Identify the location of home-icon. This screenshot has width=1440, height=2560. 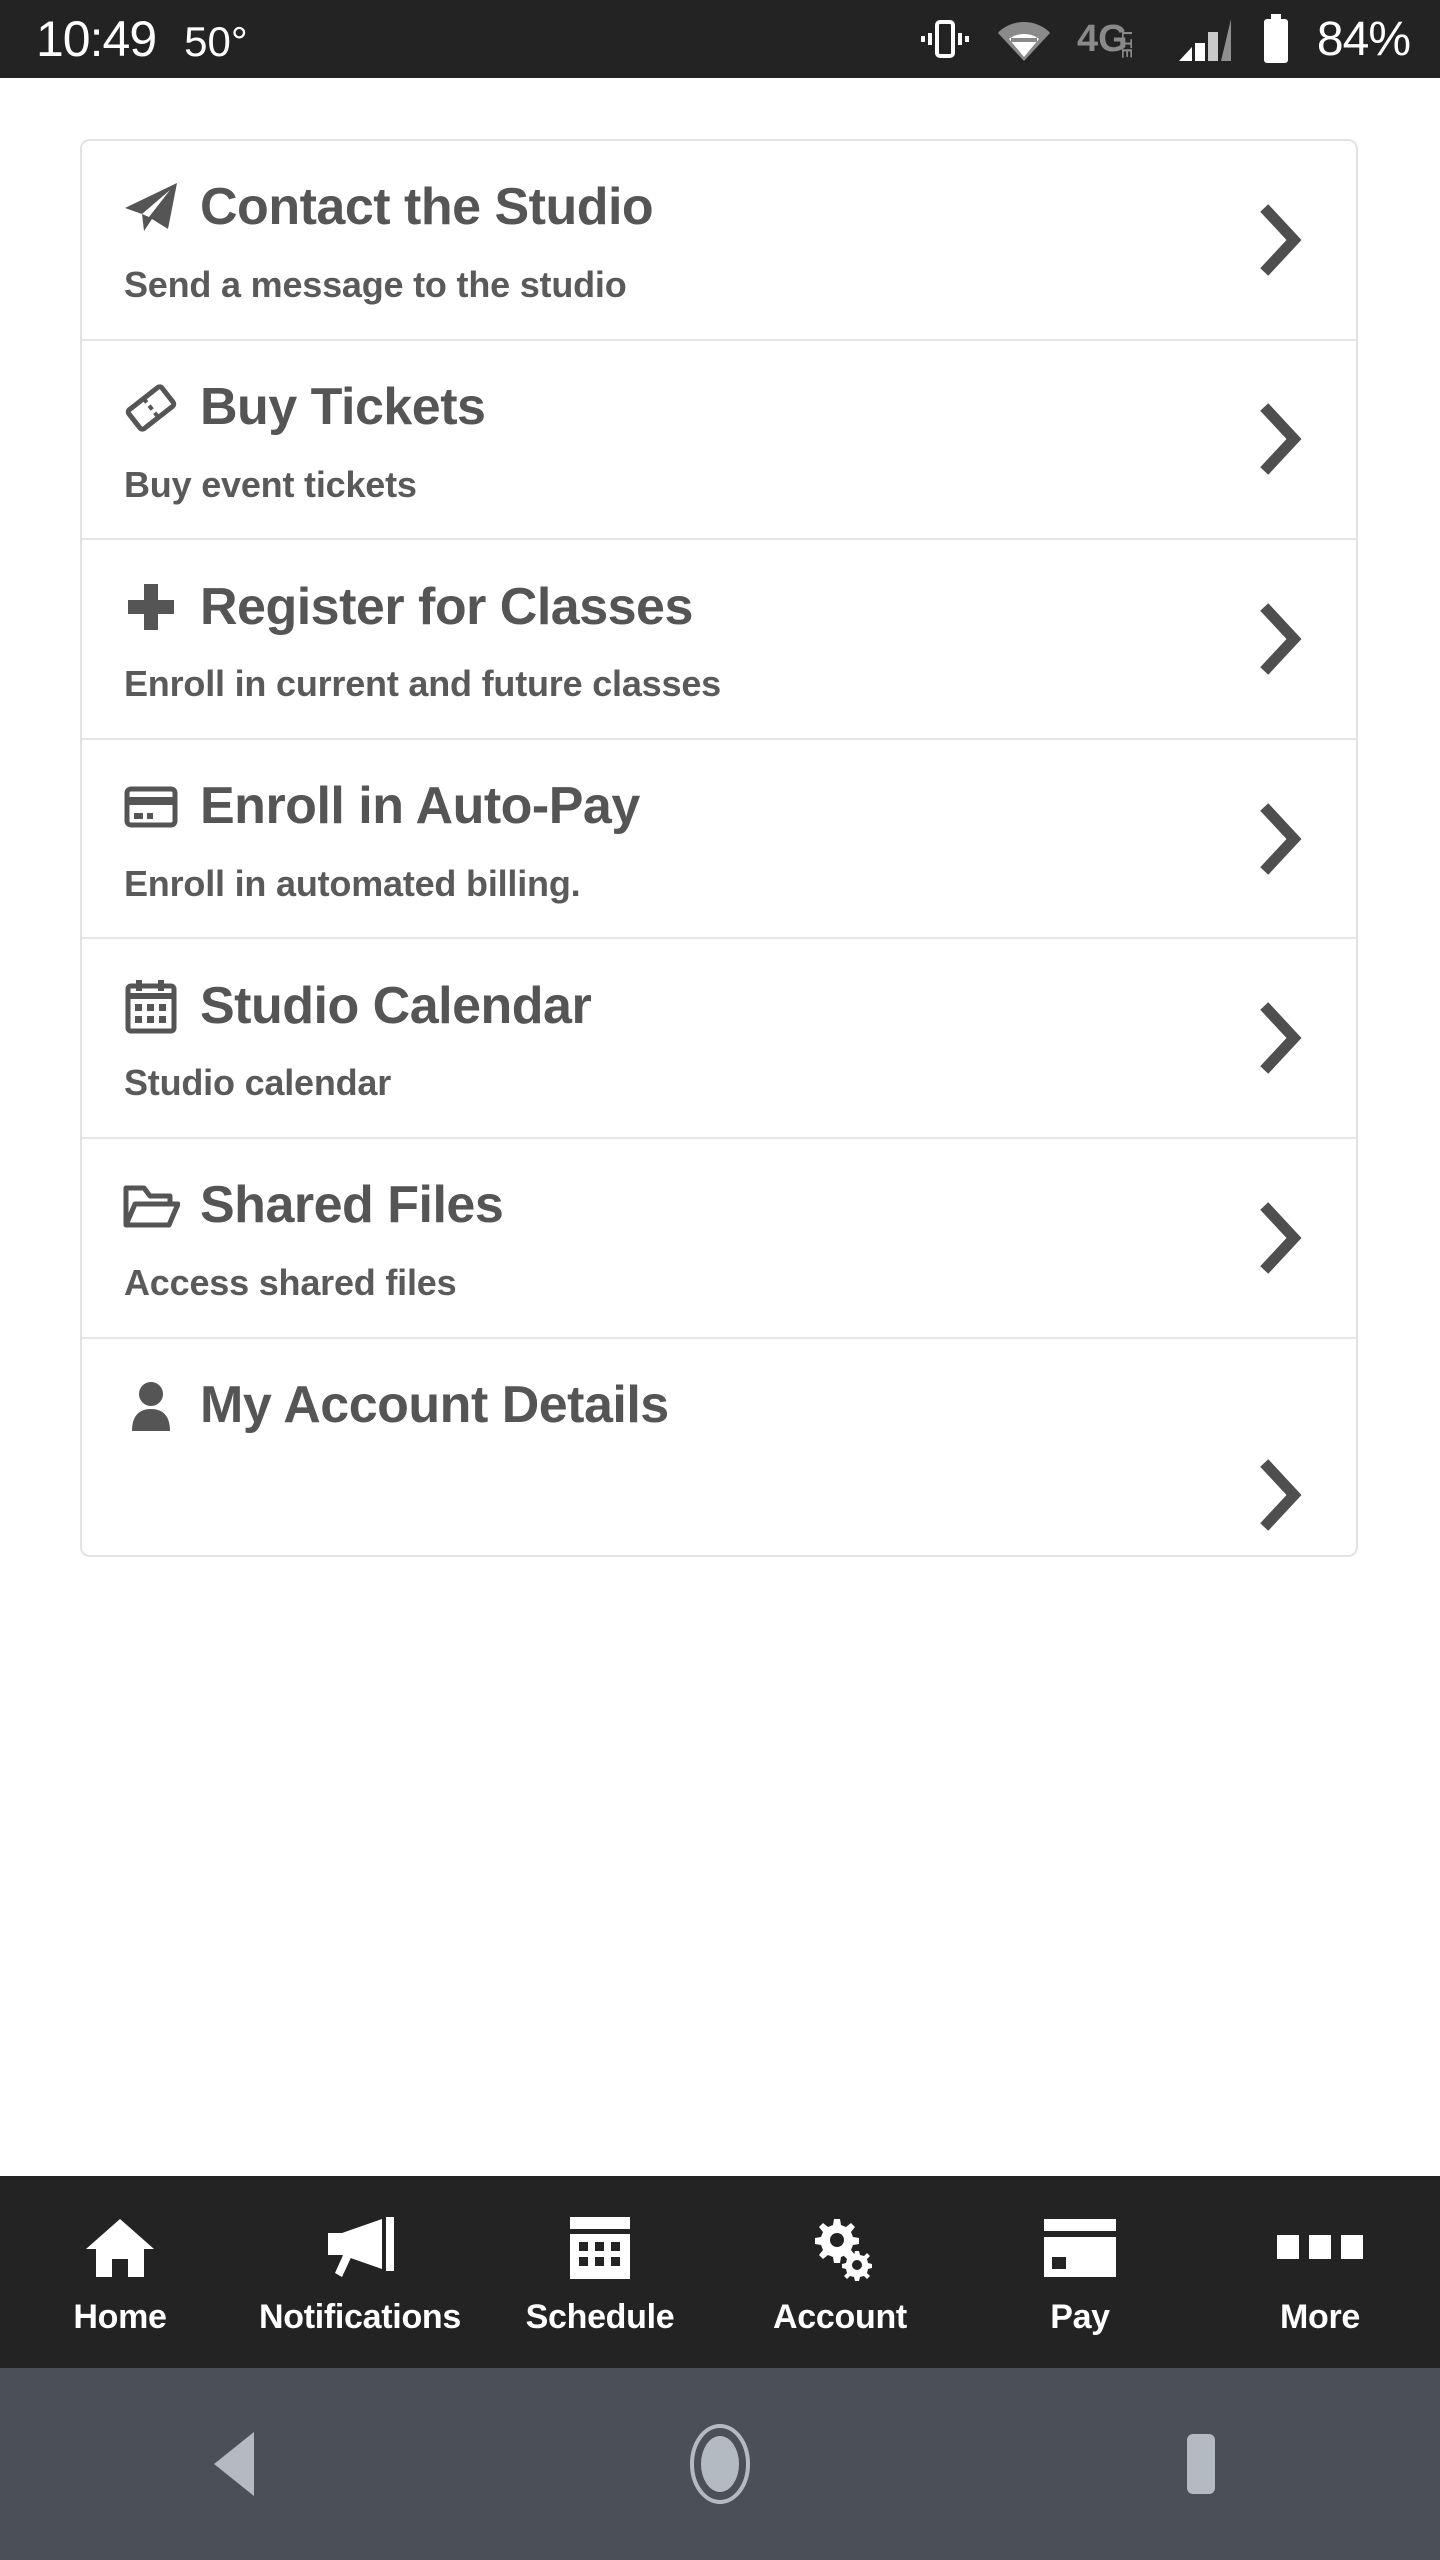
(120, 2248).